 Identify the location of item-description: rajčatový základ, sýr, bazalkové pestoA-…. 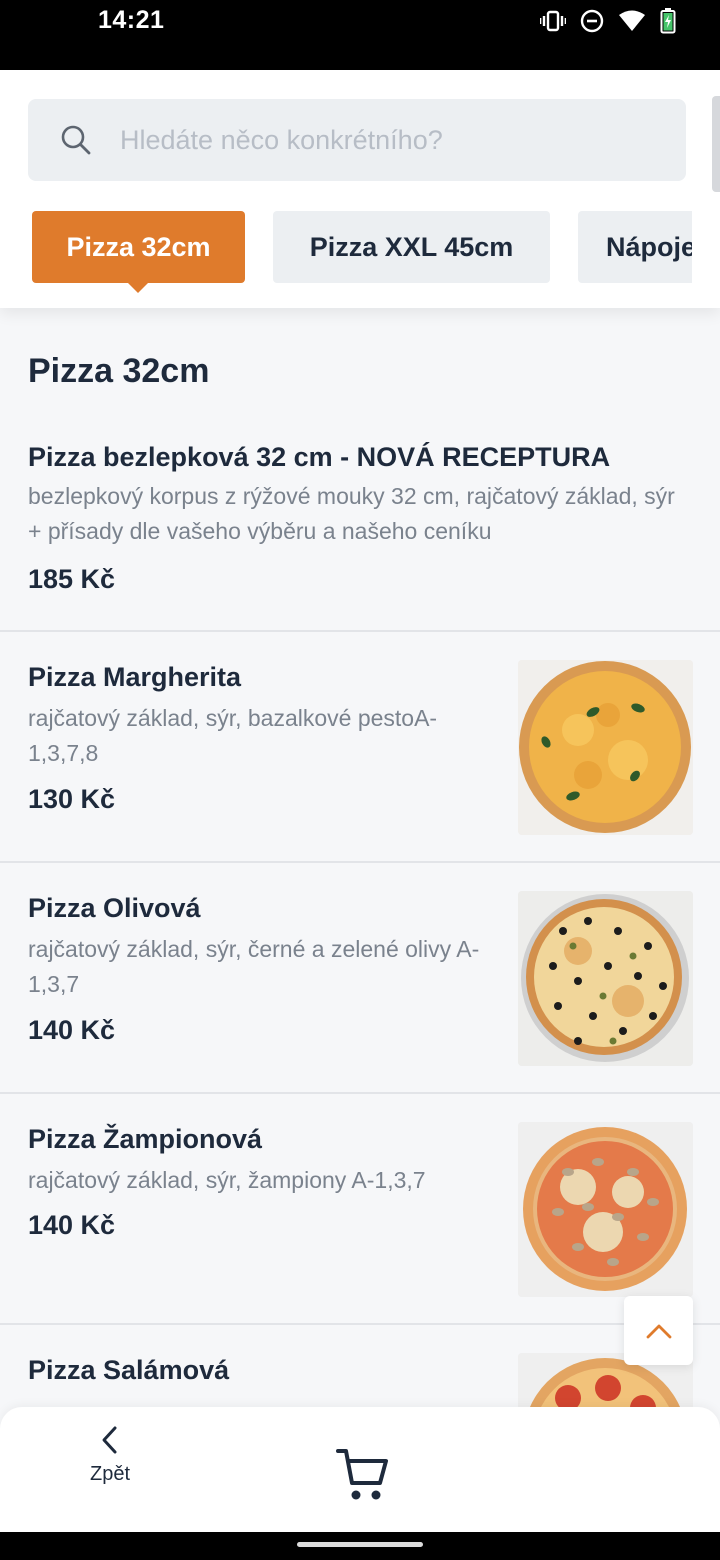
(233, 735).